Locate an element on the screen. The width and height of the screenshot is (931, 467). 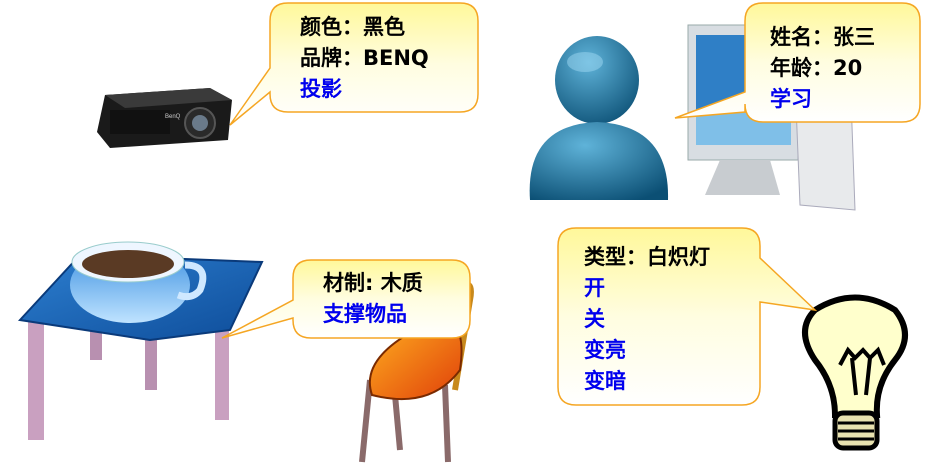
projector-attribute-brand: 品牌：BENQ is located at coordinates (364, 58).